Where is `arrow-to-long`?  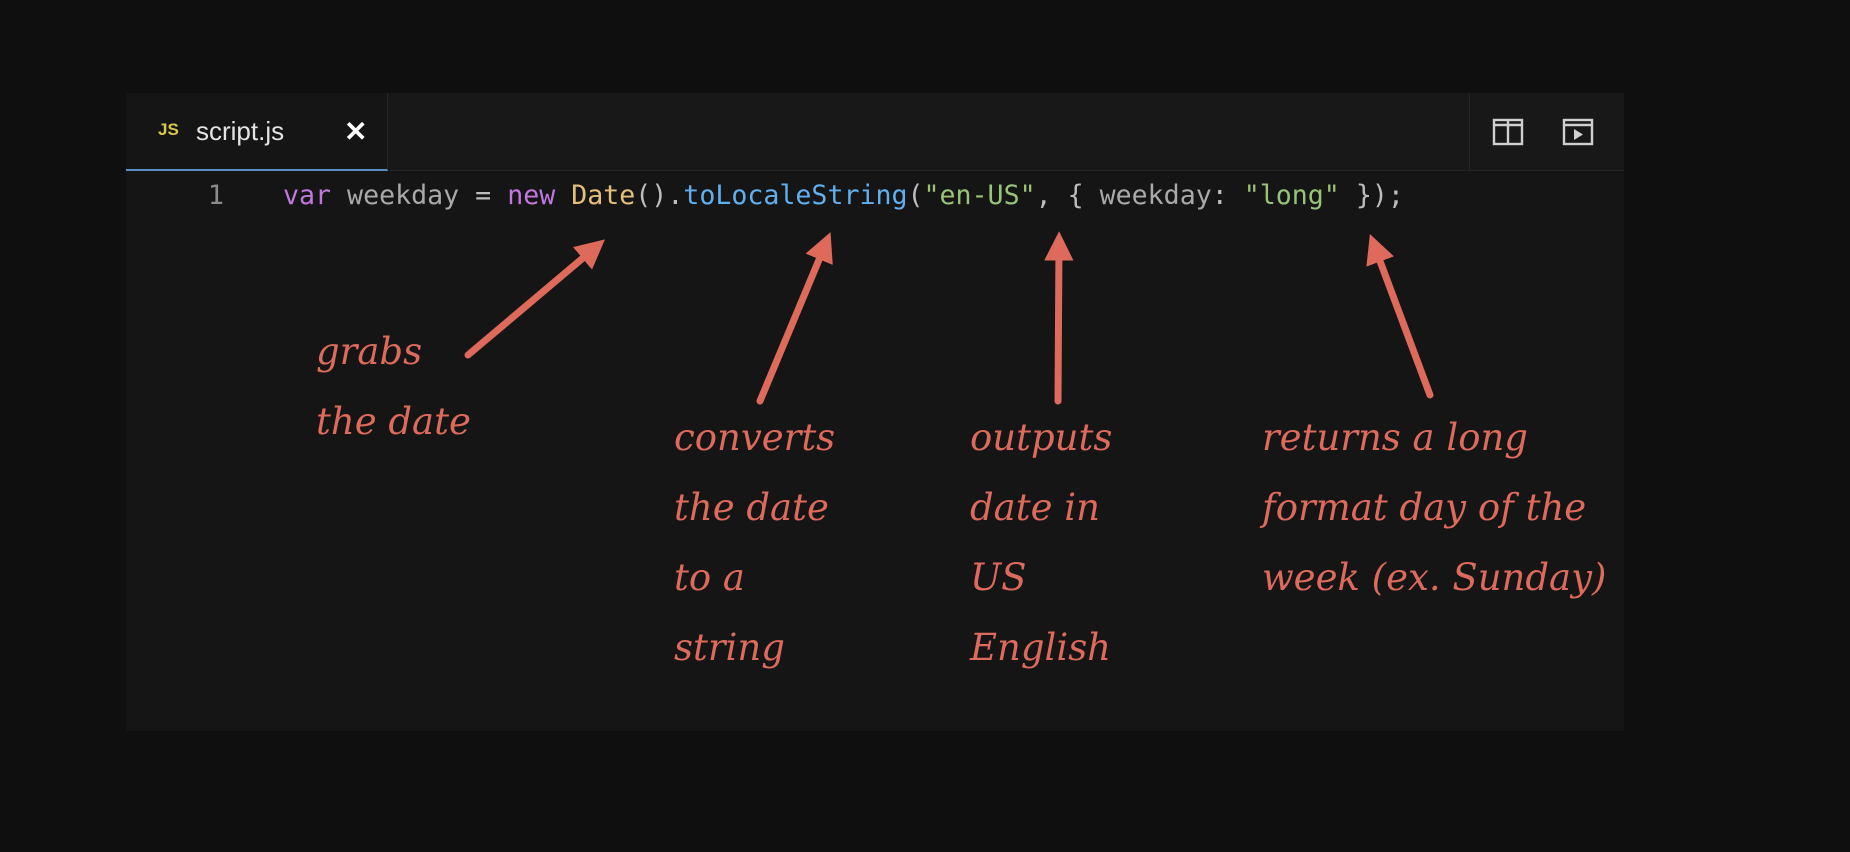 arrow-to-long is located at coordinates (1400, 316).